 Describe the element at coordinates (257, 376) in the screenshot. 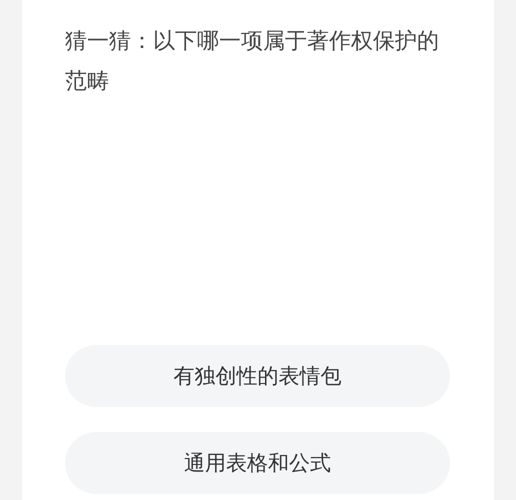

I see `answer-option: 有独创性的表情包` at that location.